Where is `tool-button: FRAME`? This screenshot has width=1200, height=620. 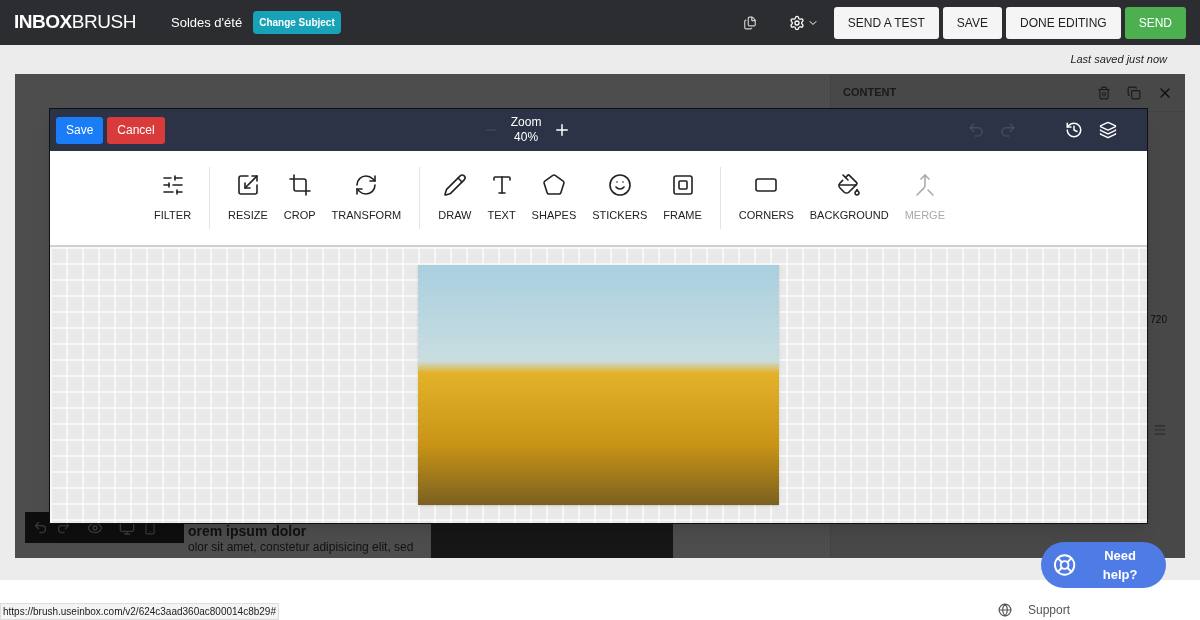
tool-button: FRAME is located at coordinates (682, 198).